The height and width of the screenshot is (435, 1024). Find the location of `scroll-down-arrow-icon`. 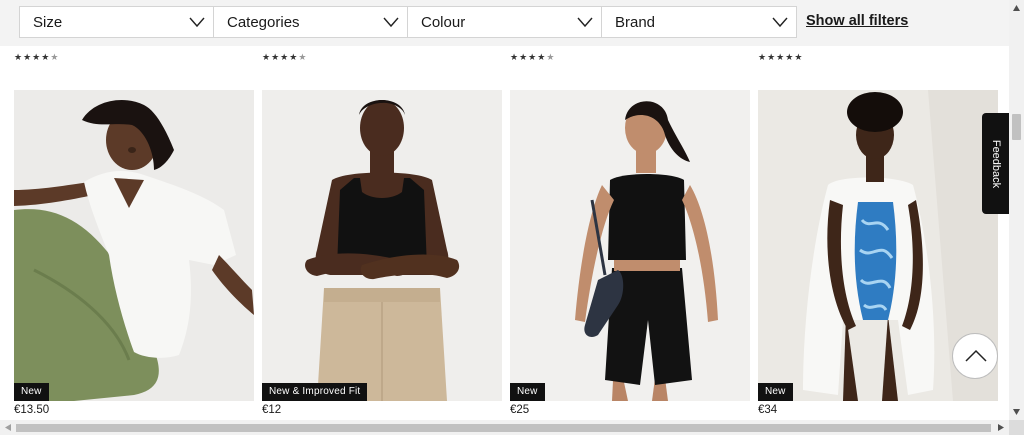

scroll-down-arrow-icon is located at coordinates (1016, 412).